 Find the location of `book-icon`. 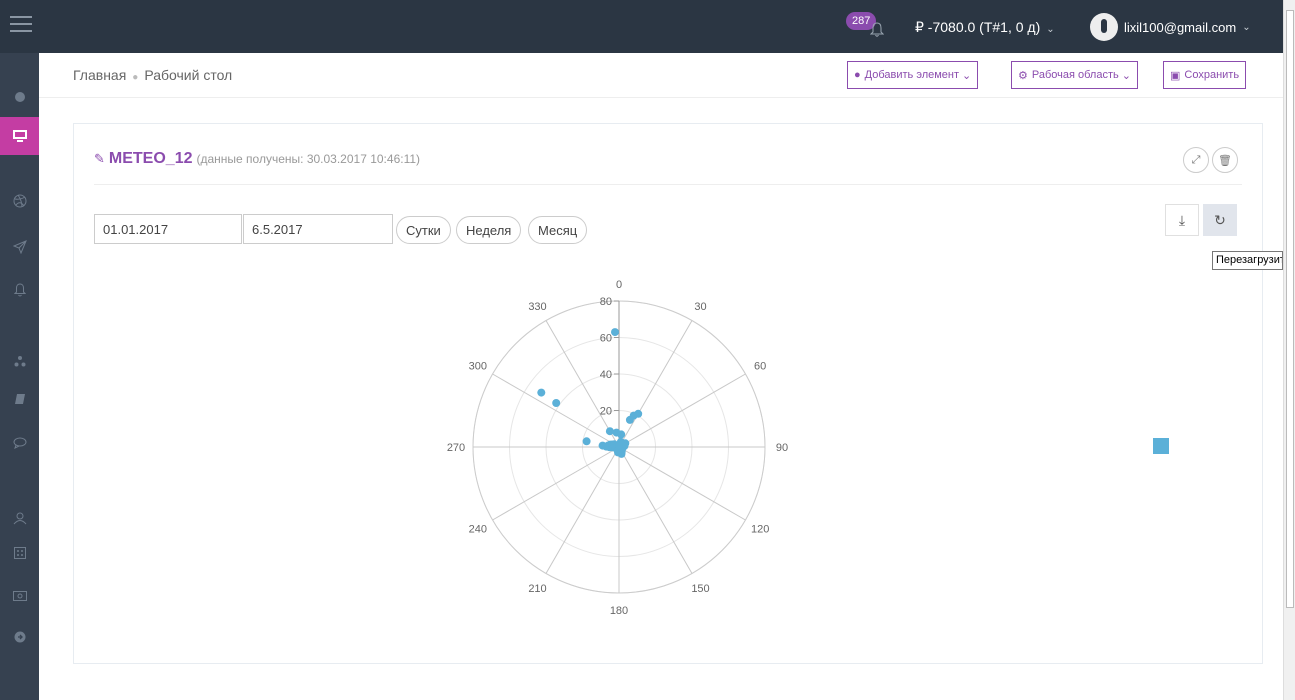

book-icon is located at coordinates (19, 399).